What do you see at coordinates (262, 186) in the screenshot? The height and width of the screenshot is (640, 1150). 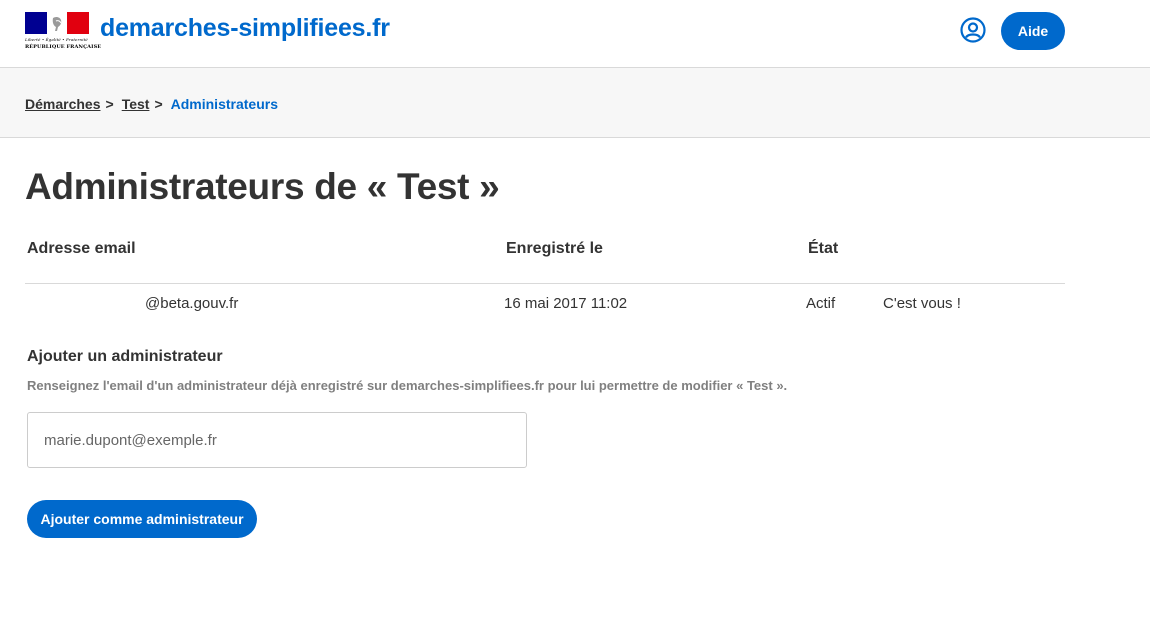 I see `page-title: Administrateurs de « Test »` at bounding box center [262, 186].